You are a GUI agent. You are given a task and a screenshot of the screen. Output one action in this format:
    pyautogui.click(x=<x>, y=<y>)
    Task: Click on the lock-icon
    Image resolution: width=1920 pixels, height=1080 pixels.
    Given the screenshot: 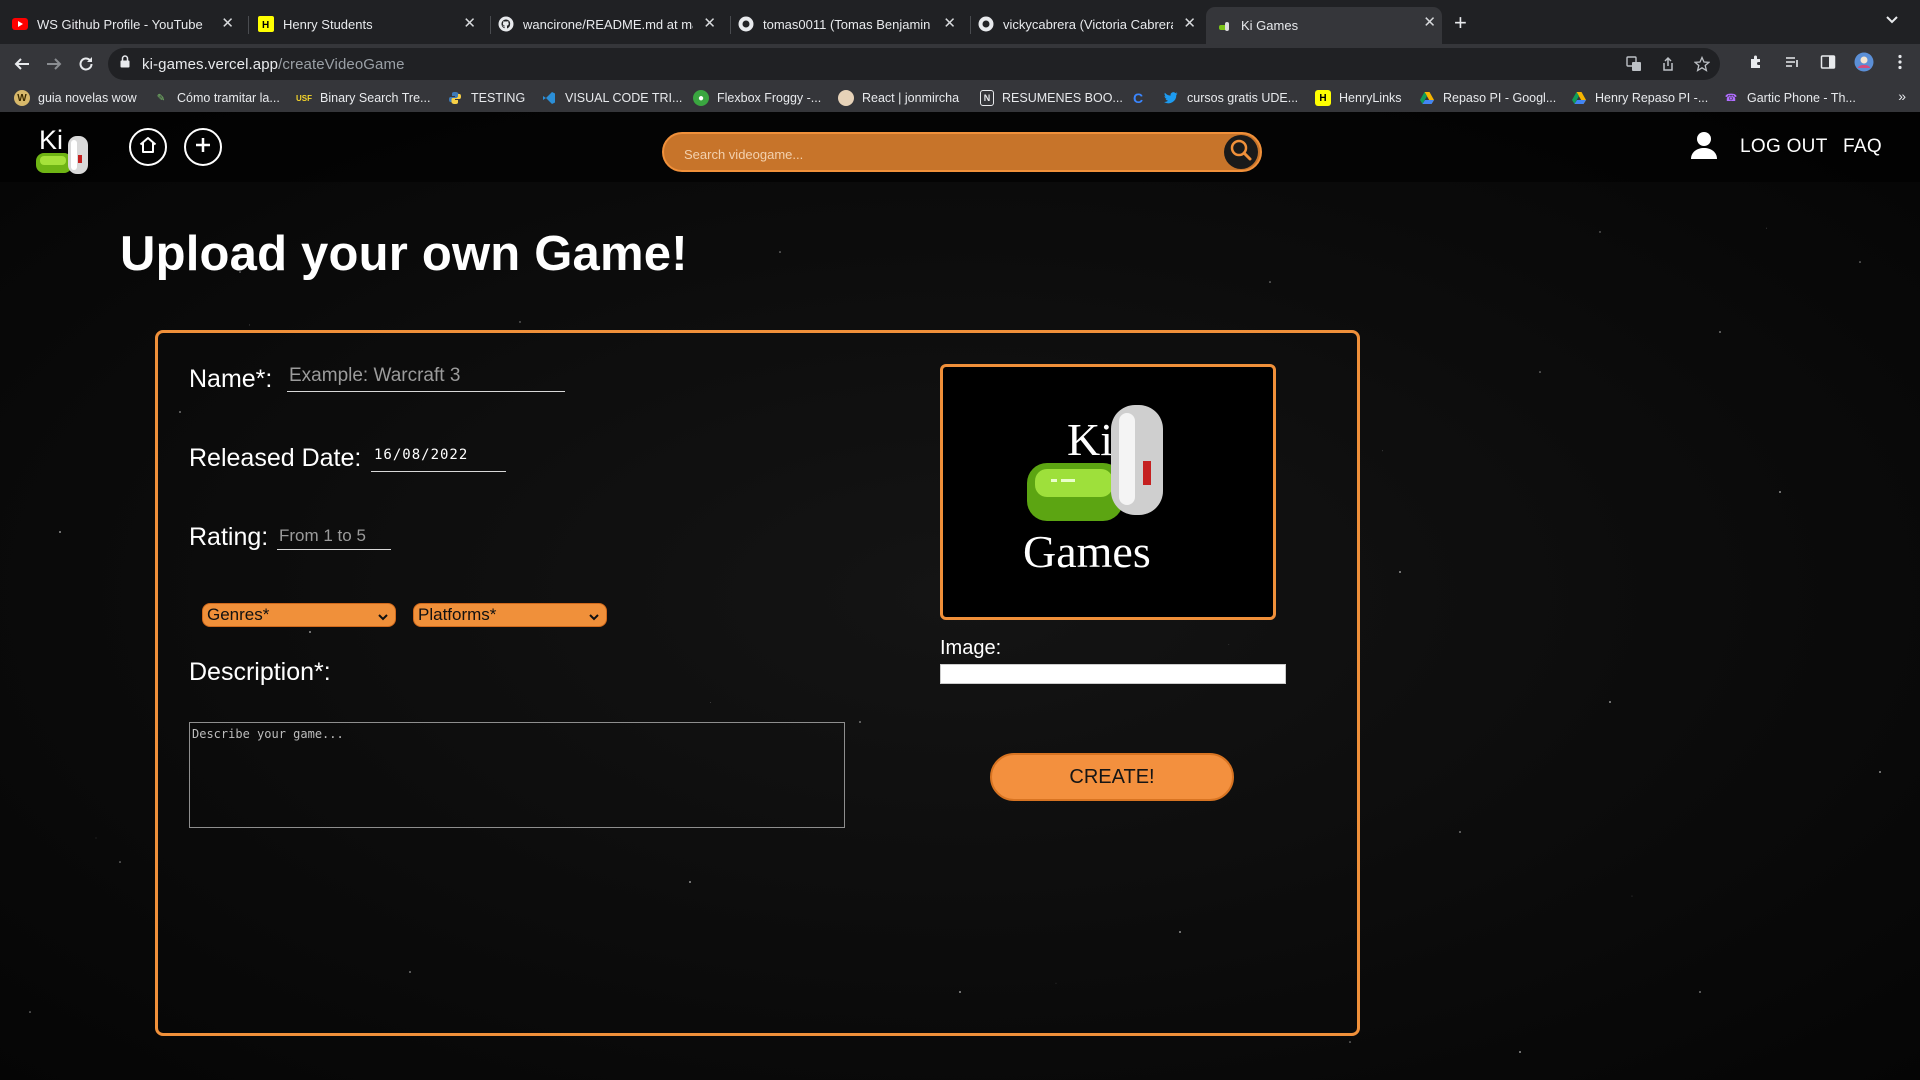 What is the action you would take?
    pyautogui.click(x=125, y=64)
    